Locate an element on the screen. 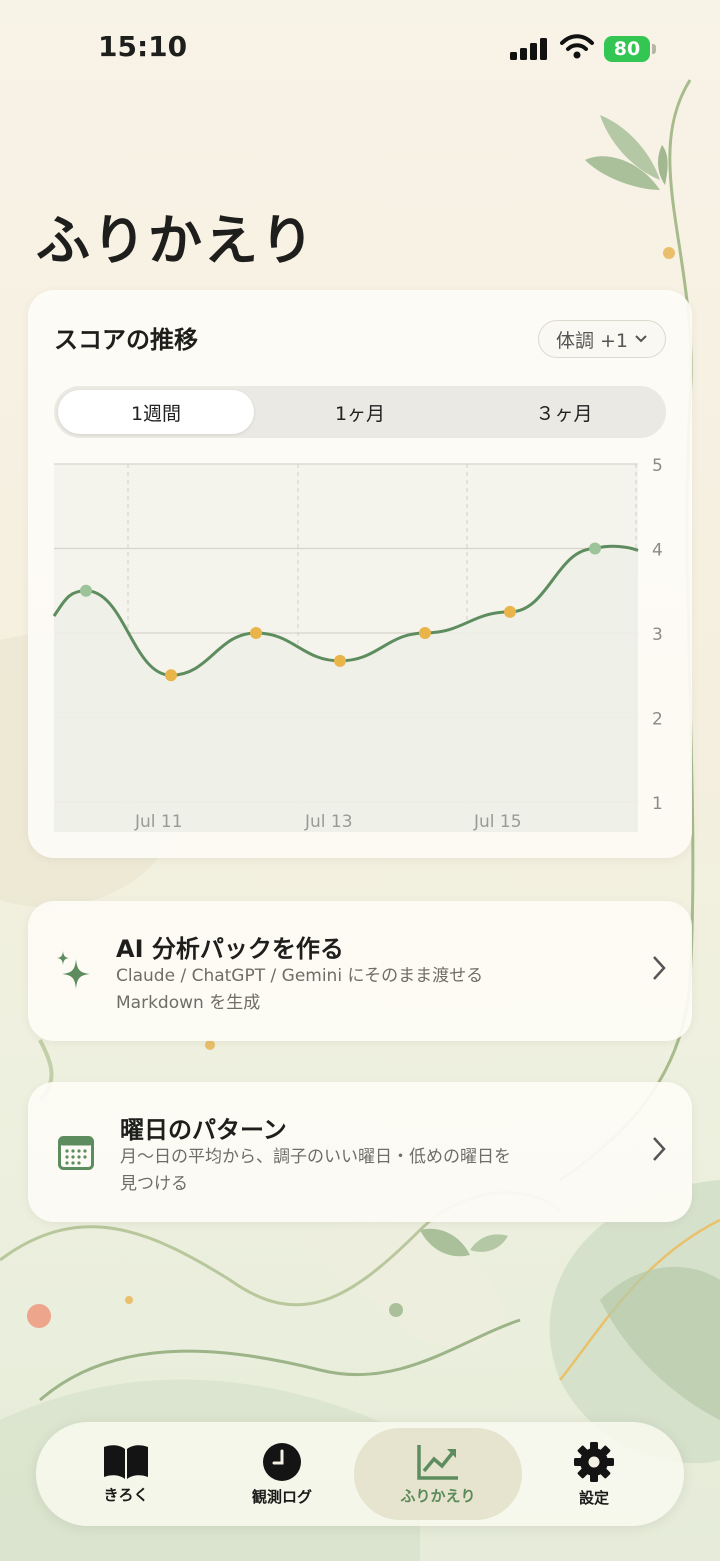 Image resolution: width=720 pixels, height=1561 pixels. weekday-pattern-card: 曜日のパターン 月〜日の平均から、調子のいい曜日・低めの曜日を 見つける is located at coordinates (360, 1152).